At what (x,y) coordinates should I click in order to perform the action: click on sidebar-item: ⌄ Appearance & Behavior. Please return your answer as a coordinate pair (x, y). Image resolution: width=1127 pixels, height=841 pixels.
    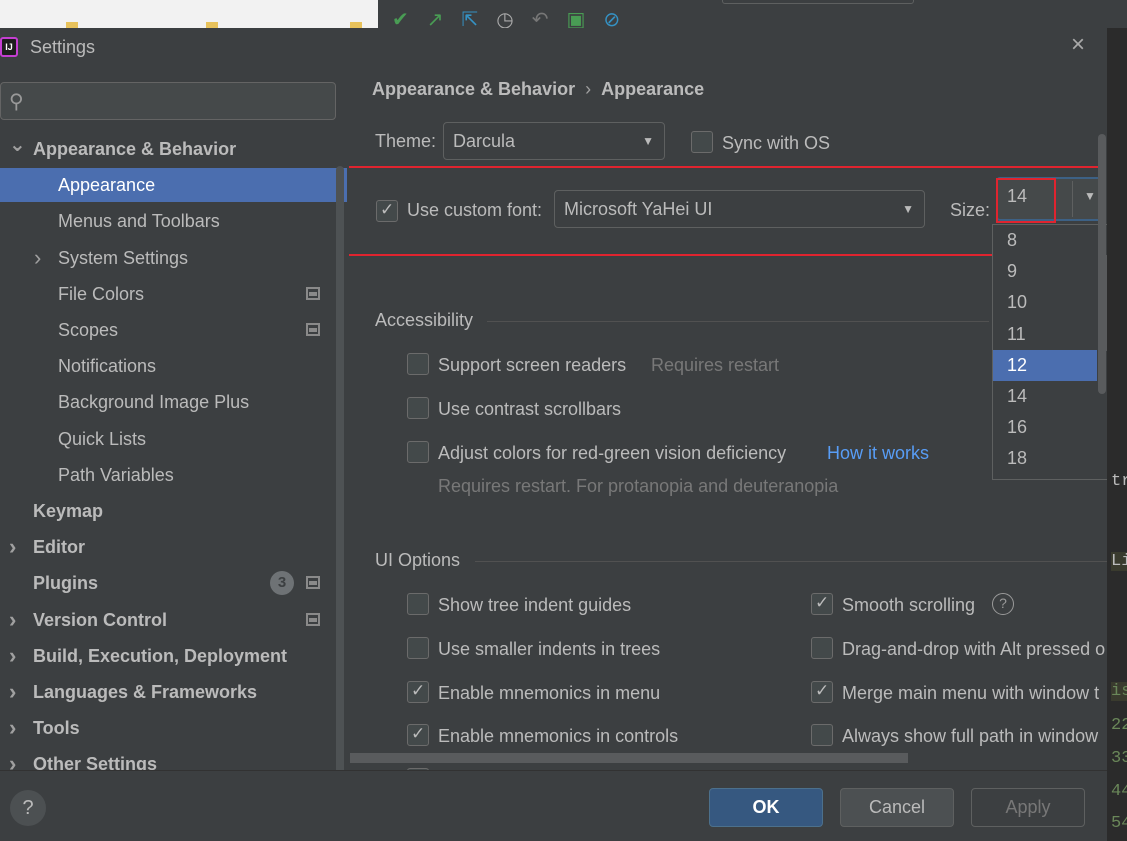
    Looking at the image, I should click on (173, 149).